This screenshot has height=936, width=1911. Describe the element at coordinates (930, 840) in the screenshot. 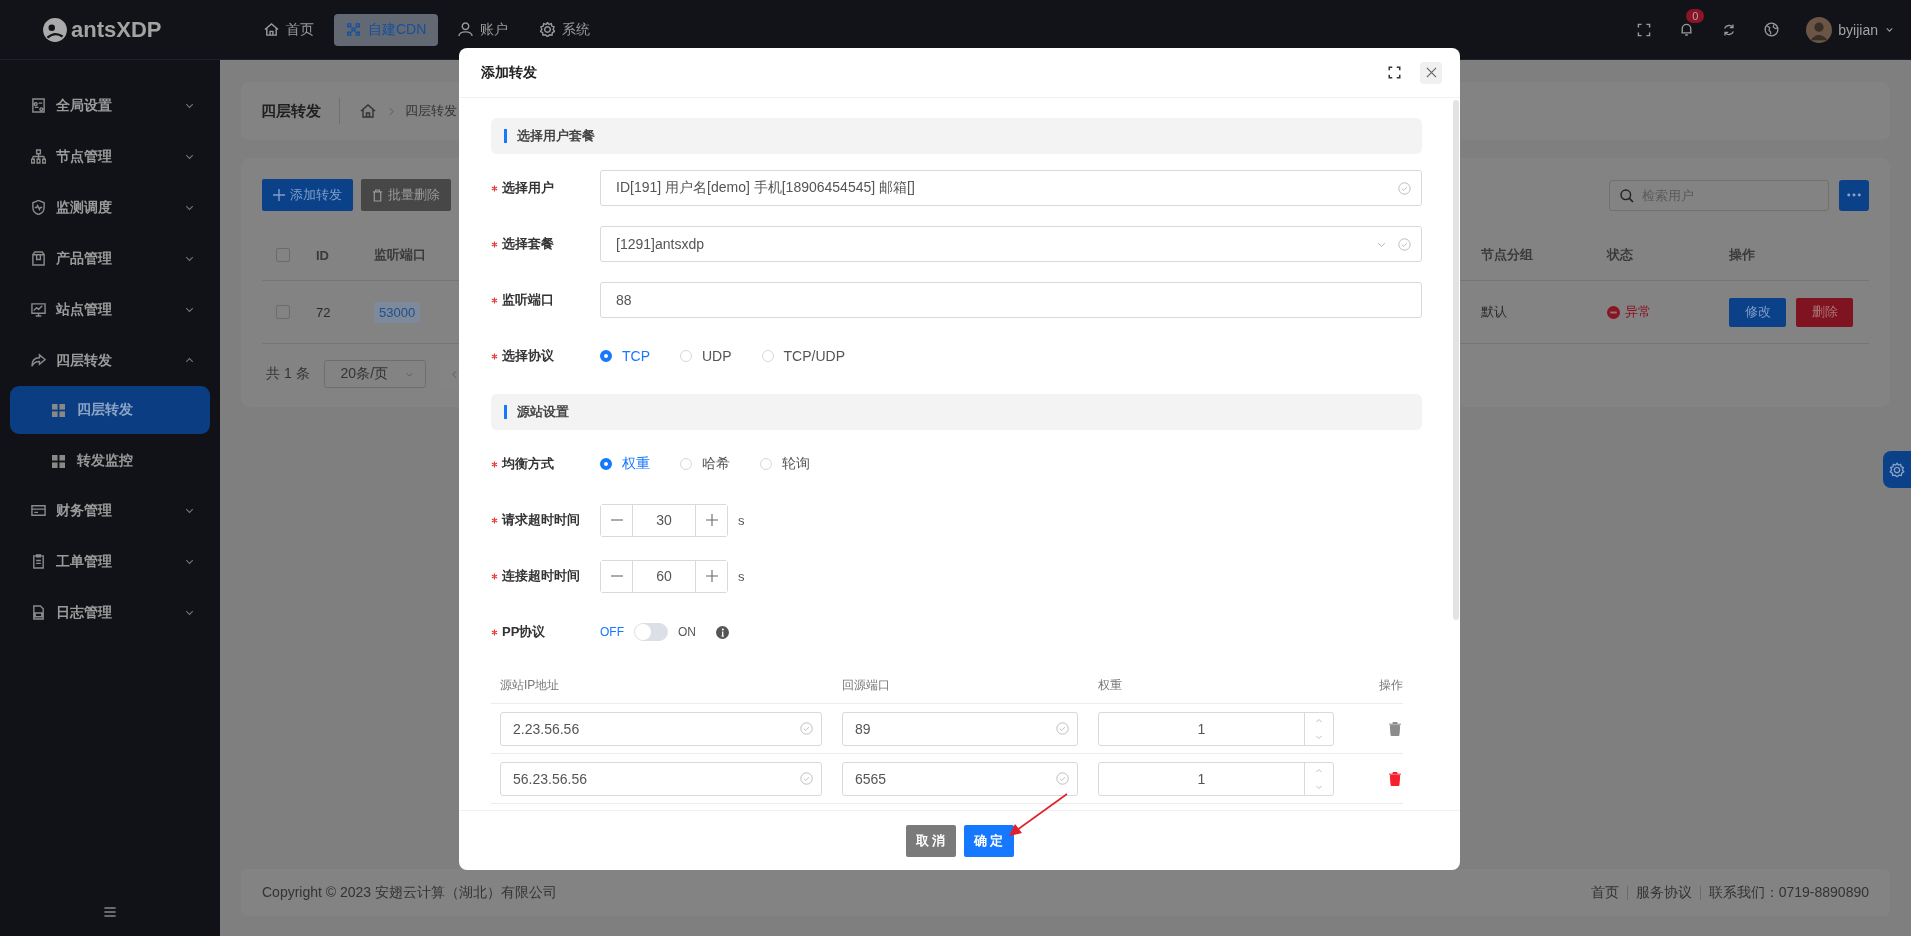

I see `cancel-button: 取 消` at that location.